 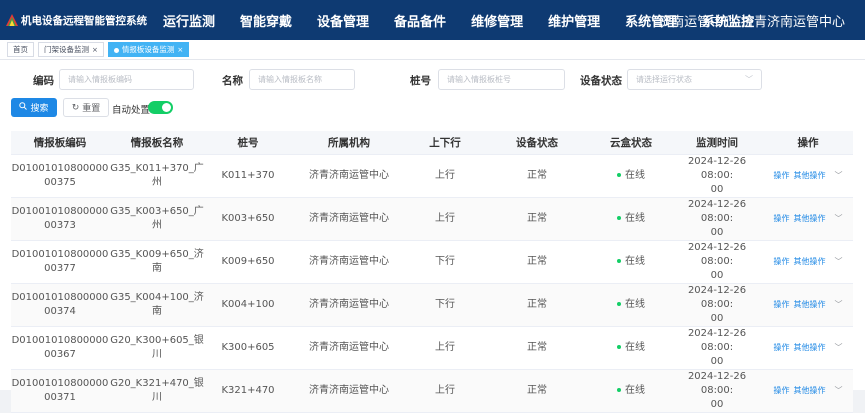 I want to click on name-label: 名称, so click(x=232, y=81).